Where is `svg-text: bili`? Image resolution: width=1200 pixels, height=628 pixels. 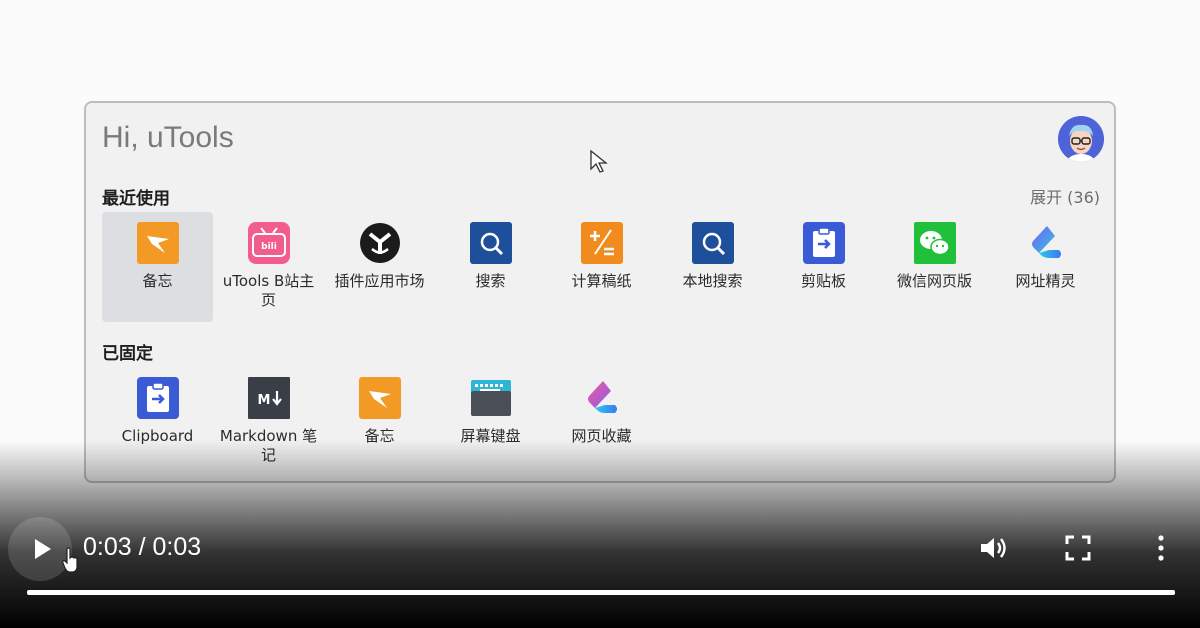
svg-text: bili is located at coordinates (269, 247).